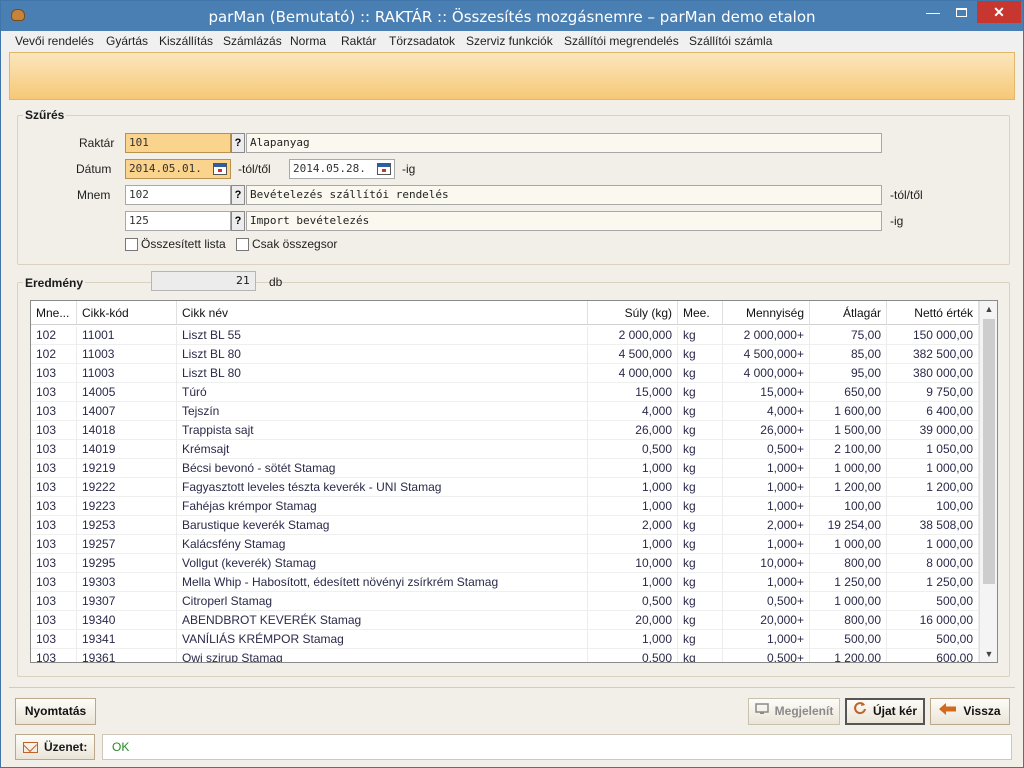  What do you see at coordinates (933, 563) in the screenshot?
I see `cell-netto-ertek: 8 000,00` at bounding box center [933, 563].